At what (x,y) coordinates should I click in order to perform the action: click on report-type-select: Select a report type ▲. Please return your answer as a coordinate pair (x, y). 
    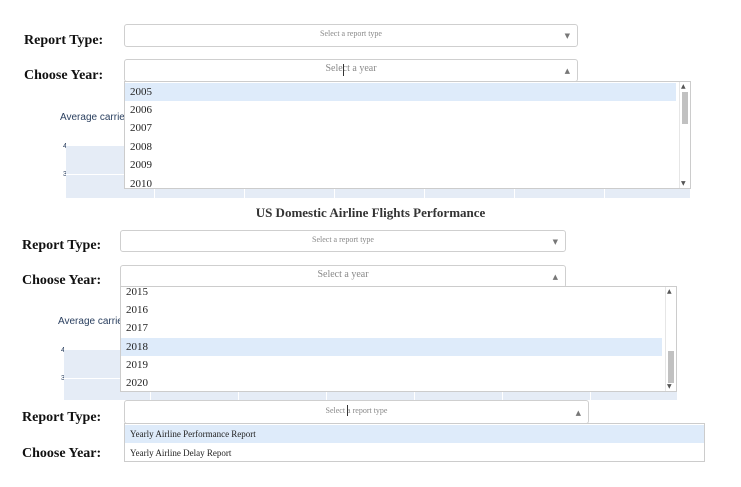
    Looking at the image, I should click on (356, 412).